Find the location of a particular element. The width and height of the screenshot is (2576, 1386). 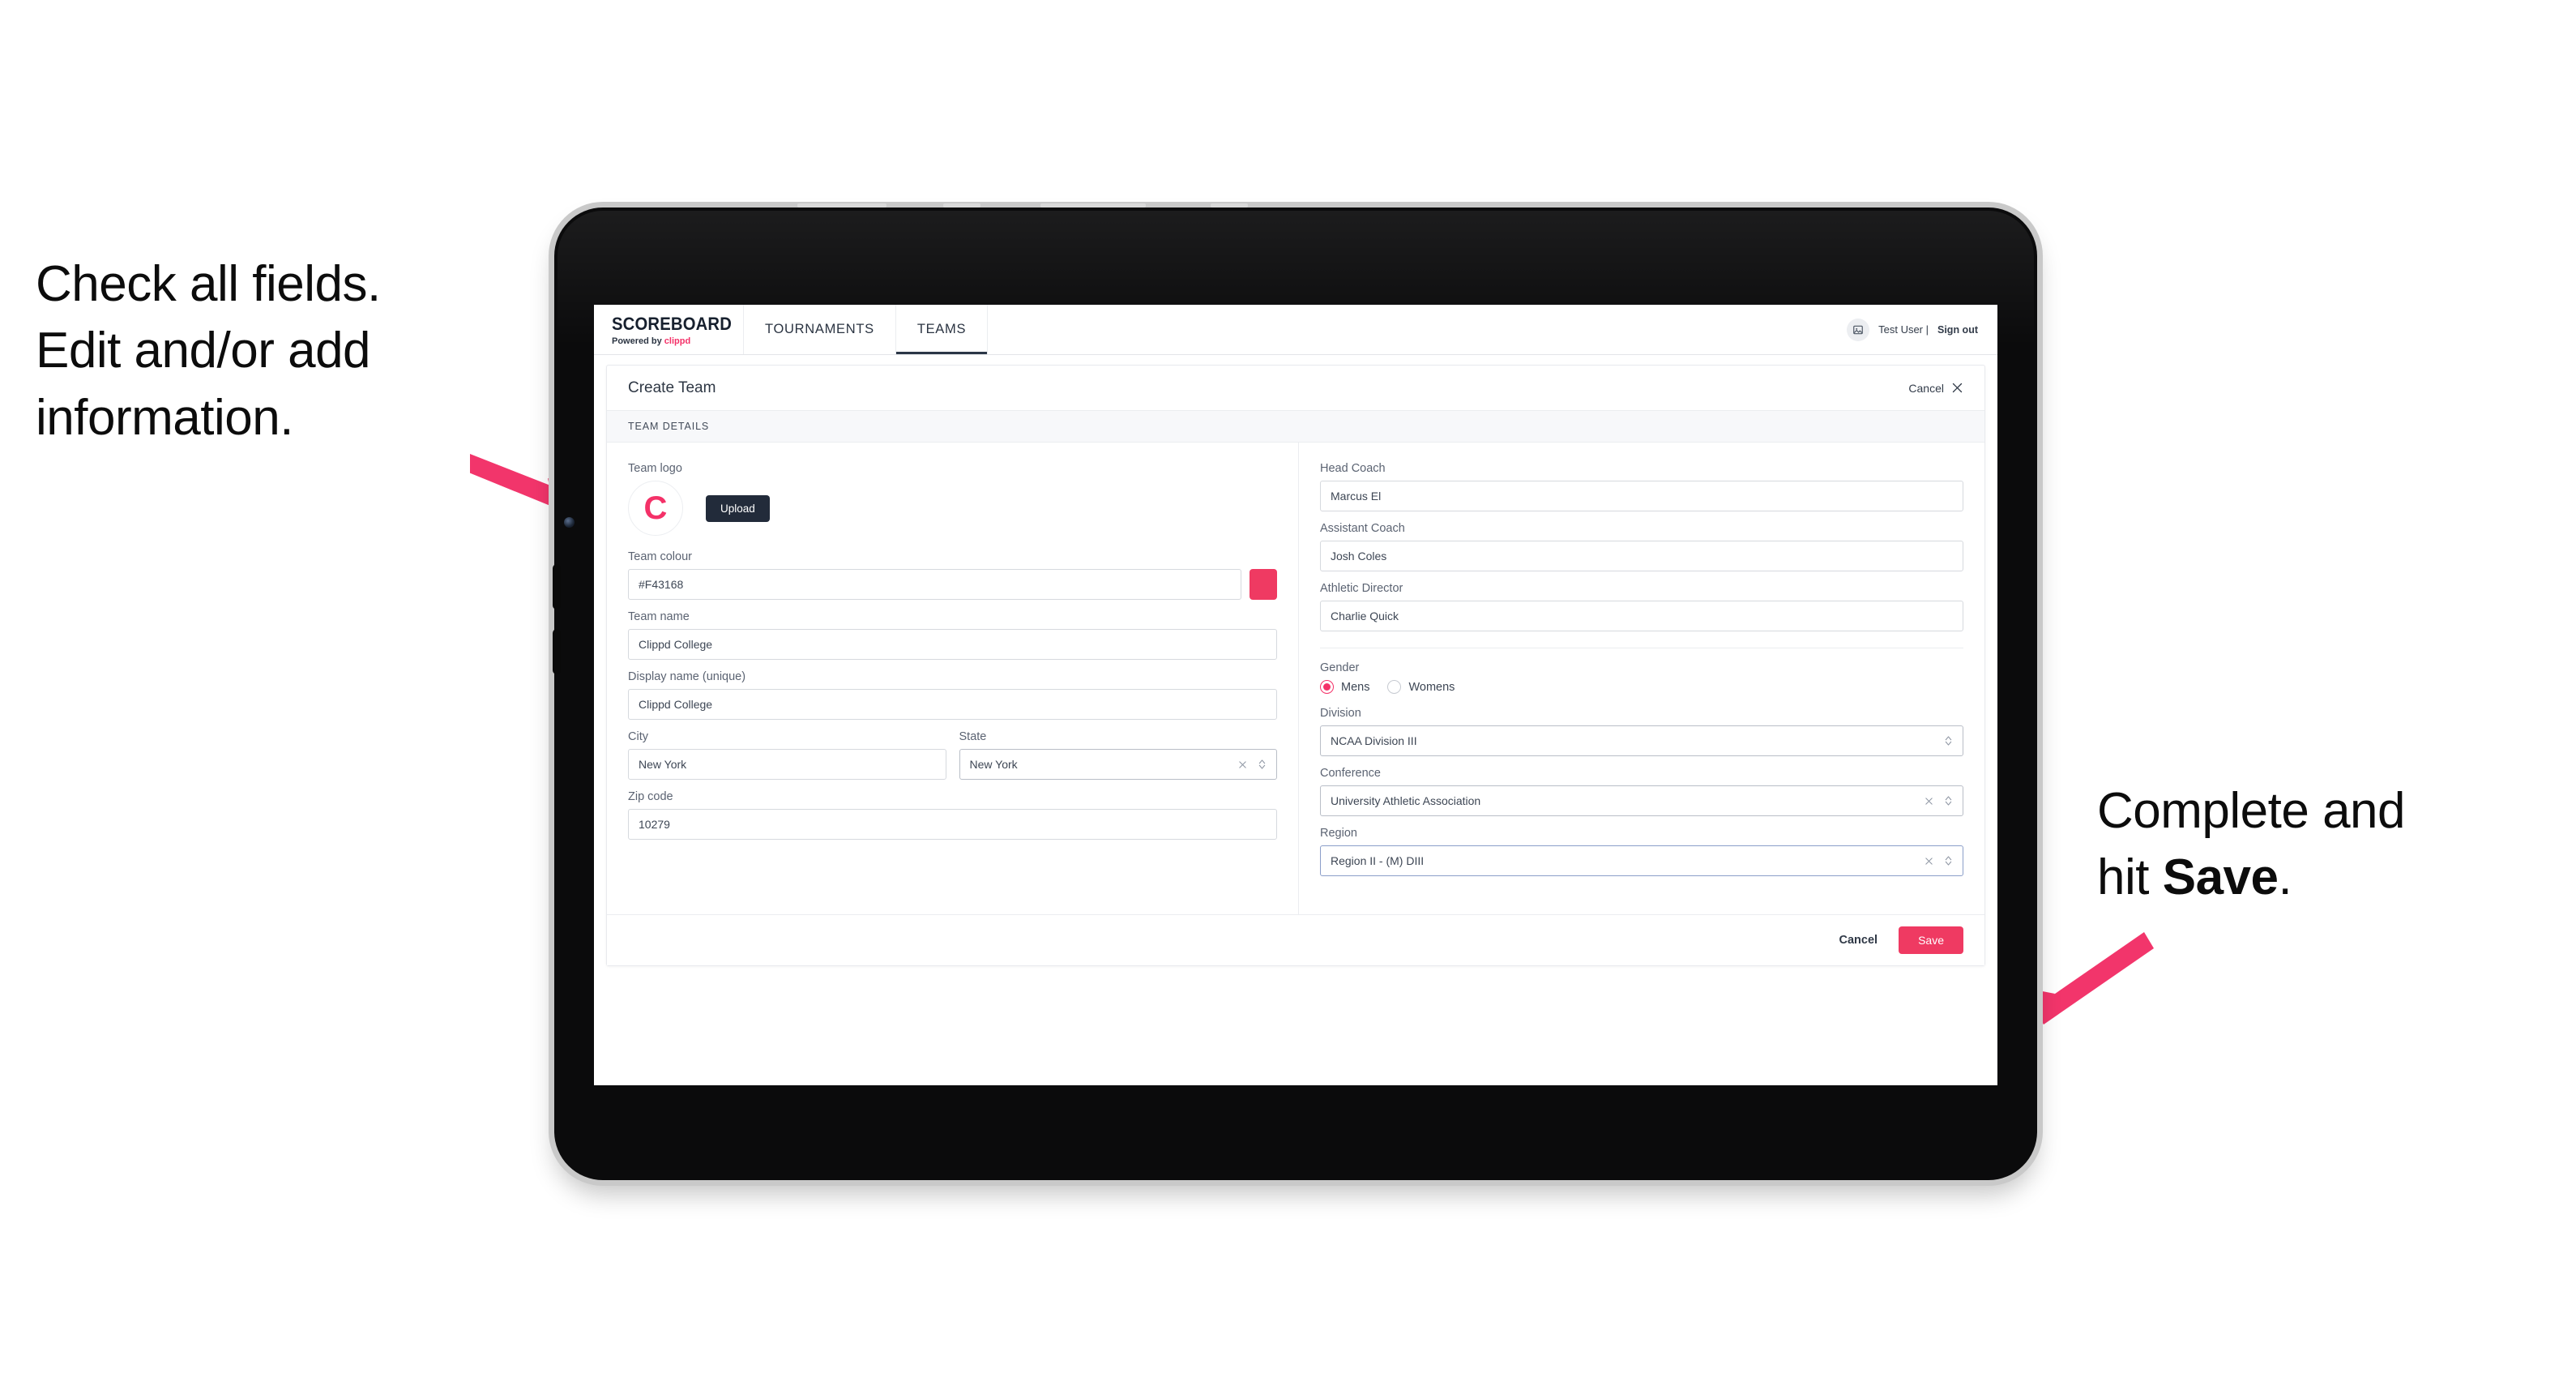

region-adornments is located at coordinates (1939, 861).